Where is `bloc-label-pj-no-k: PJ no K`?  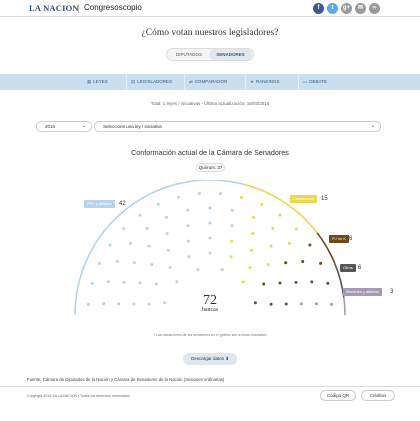
bloc-label-pj-no-k: PJ no K is located at coordinates (339, 239).